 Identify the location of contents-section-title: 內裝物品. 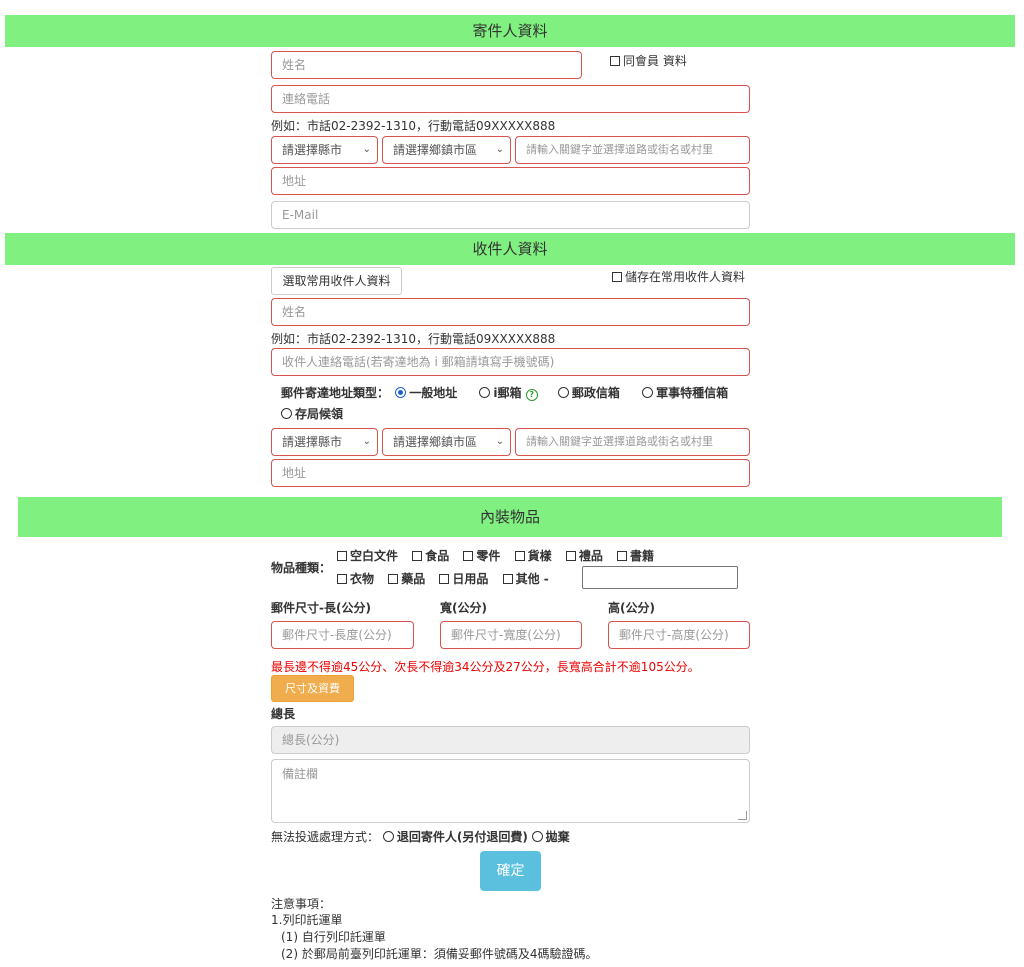
(509, 517).